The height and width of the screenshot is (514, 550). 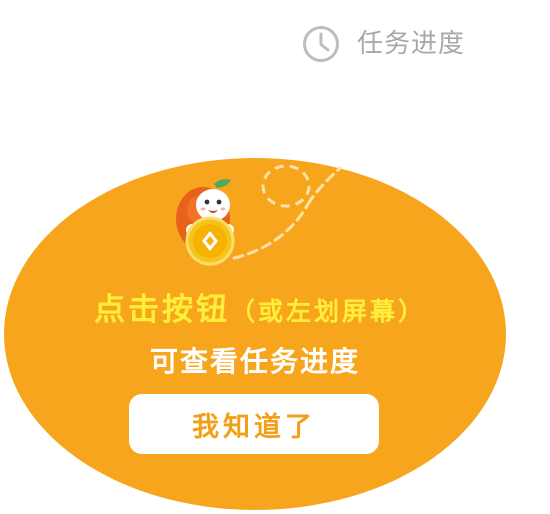 I want to click on confirm-button: 我知道了, so click(x=254, y=424).